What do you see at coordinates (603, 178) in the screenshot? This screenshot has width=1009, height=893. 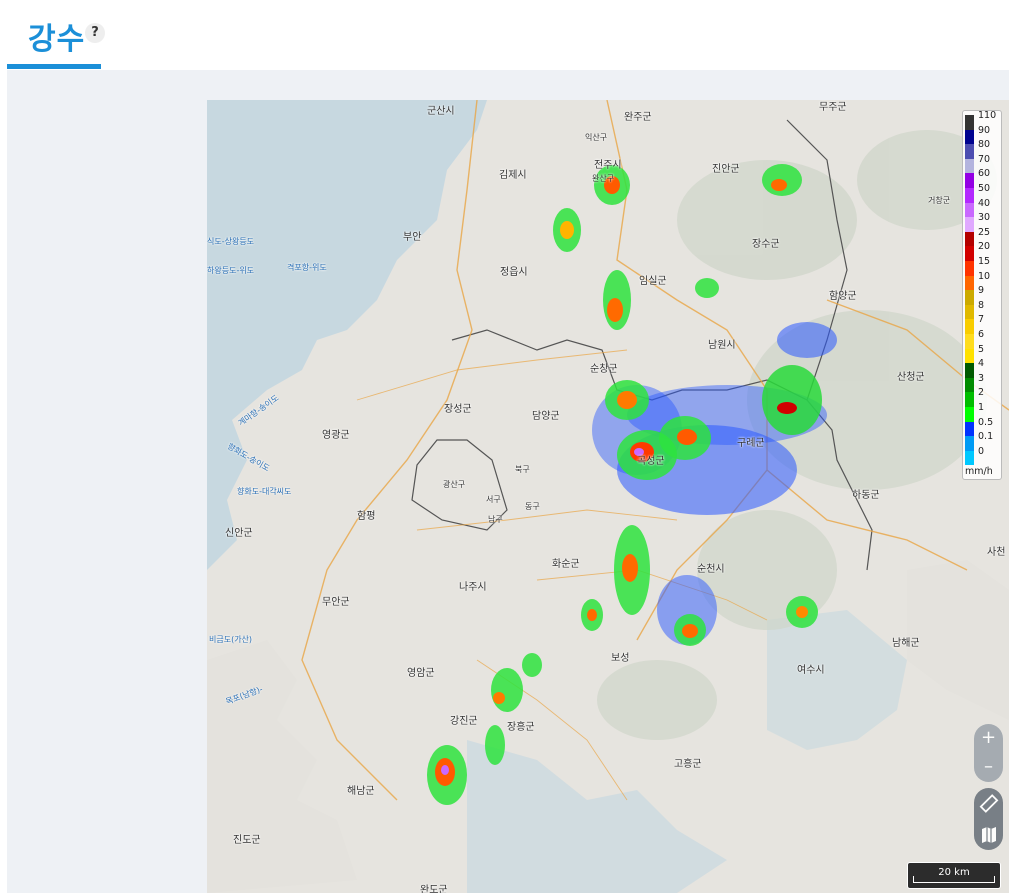 I see `place-label: 완산구` at bounding box center [603, 178].